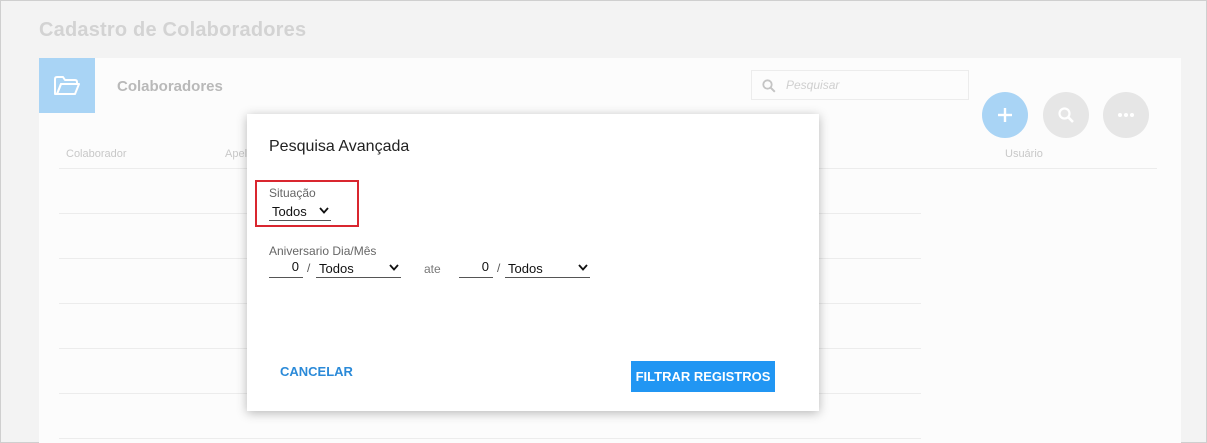  What do you see at coordinates (525, 268) in the screenshot?
I see `to-month-value: Todos` at bounding box center [525, 268].